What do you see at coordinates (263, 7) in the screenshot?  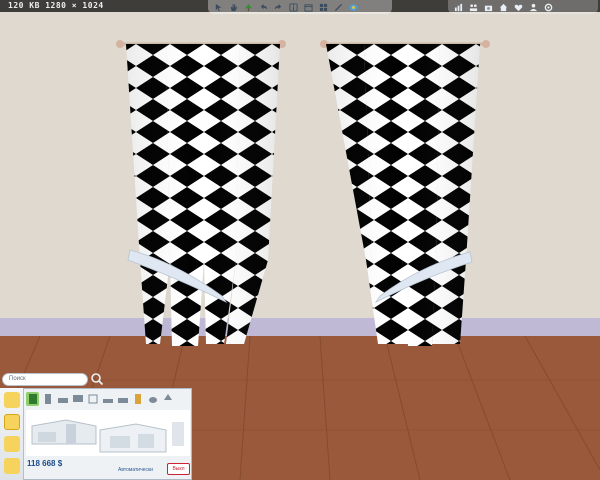 I see `undo-icon` at bounding box center [263, 7].